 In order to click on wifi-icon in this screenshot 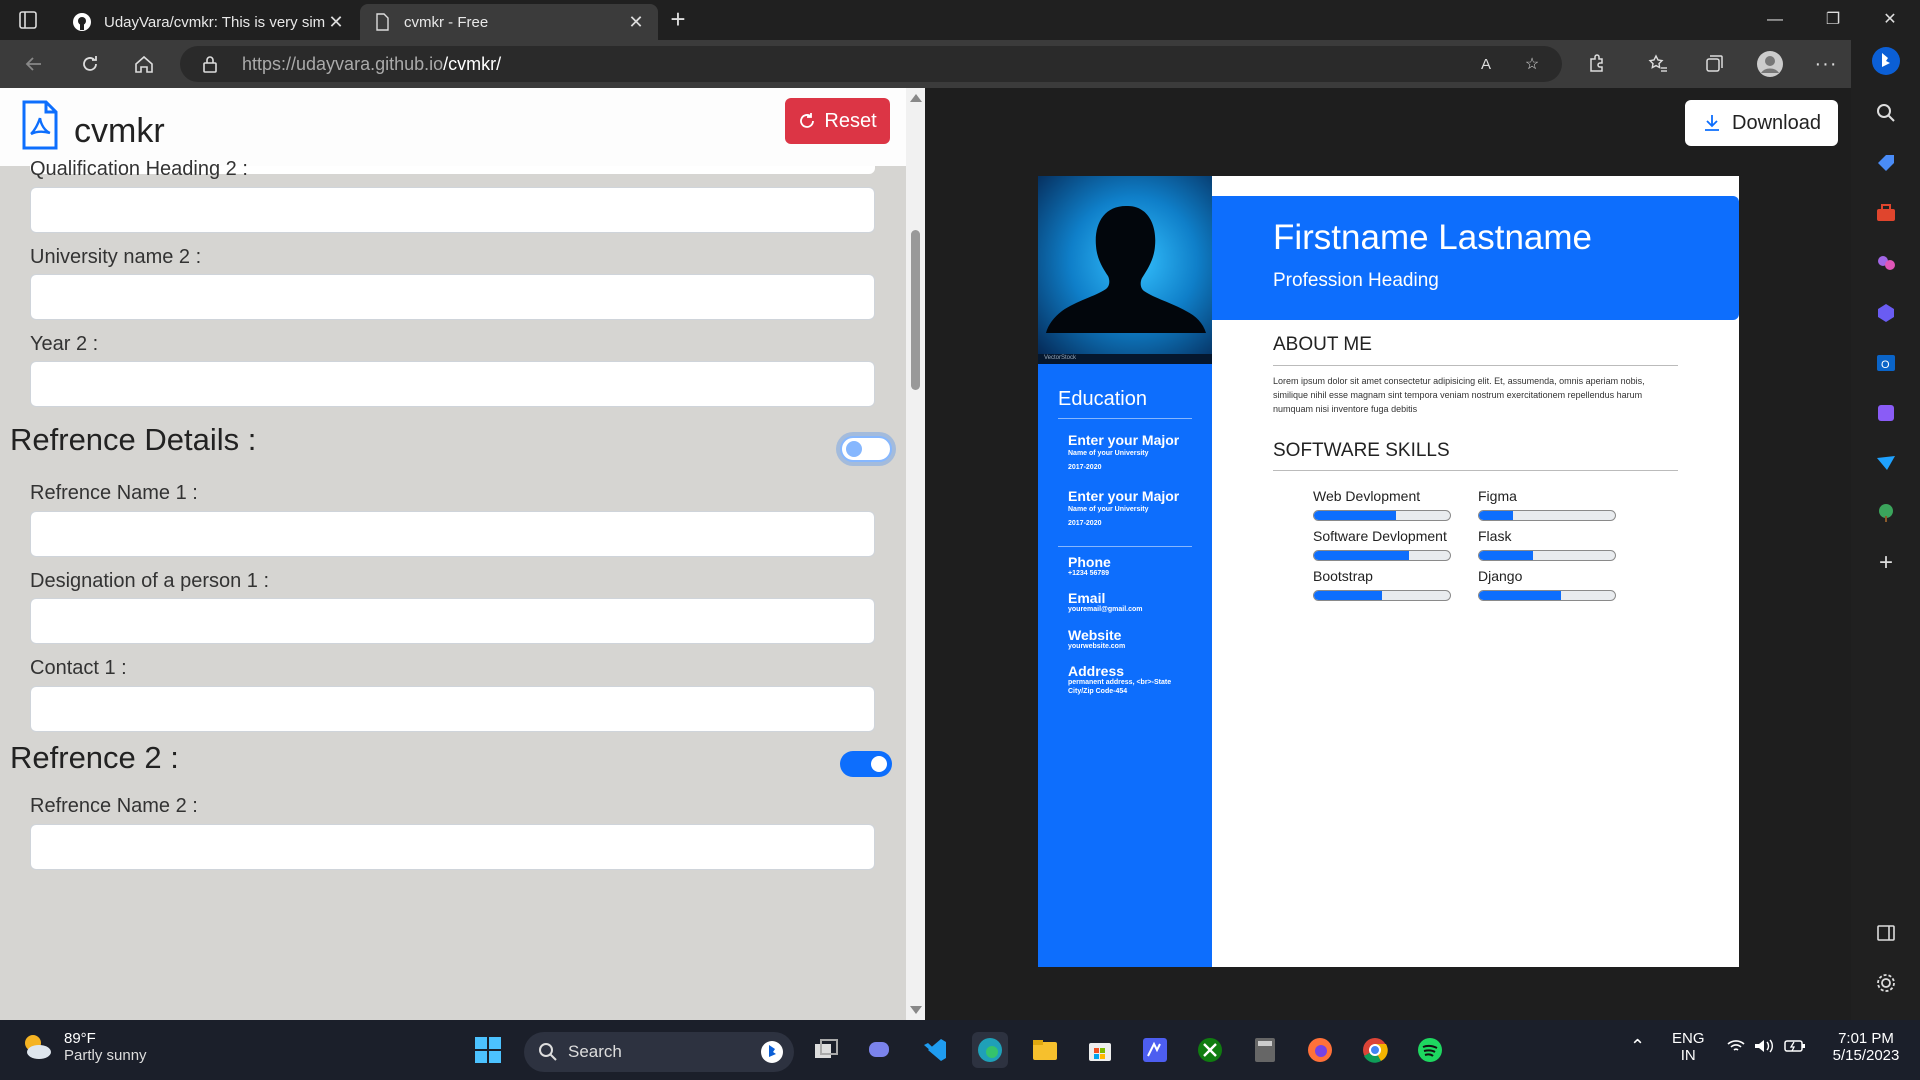, I will do `click(1736, 1048)`.